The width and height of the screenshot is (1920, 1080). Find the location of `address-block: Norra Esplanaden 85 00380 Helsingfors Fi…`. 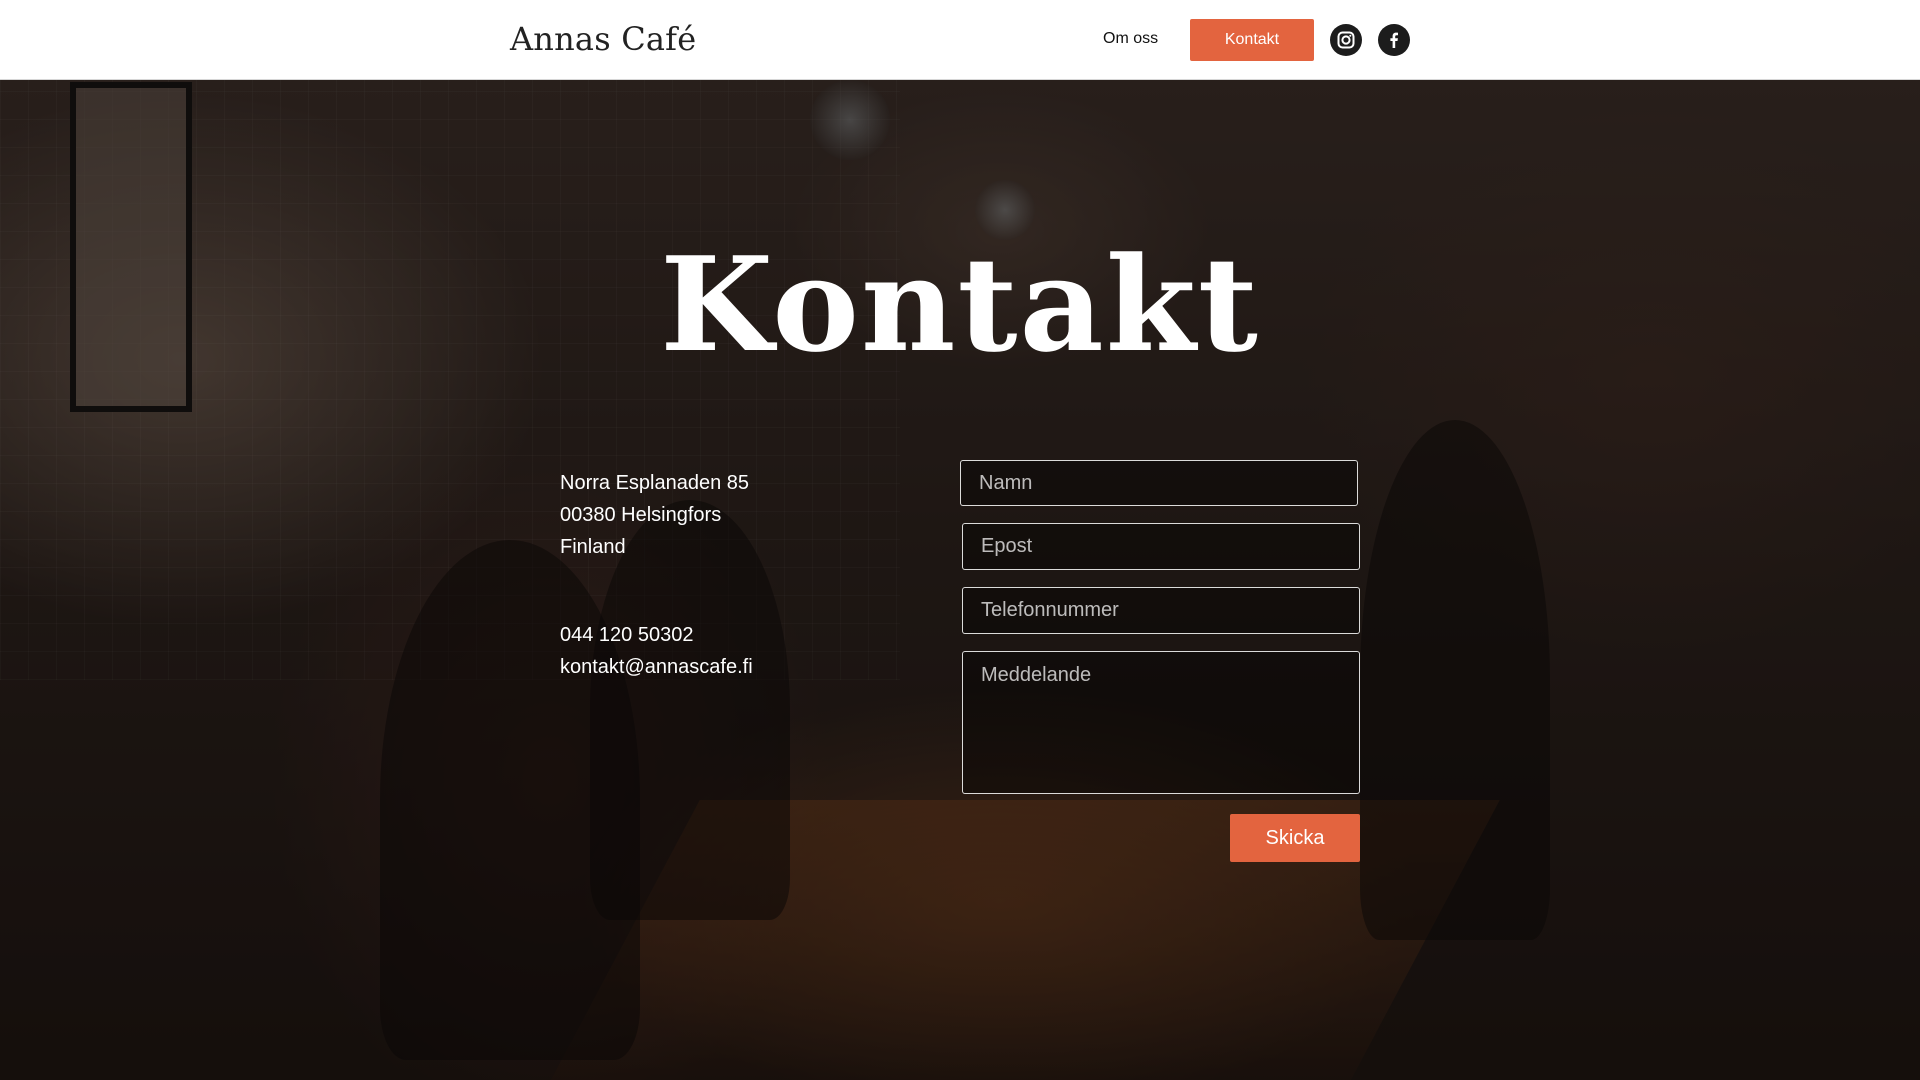

address-block: Norra Esplanaden 85 00380 Helsingfors Fi… is located at coordinates (654, 515).